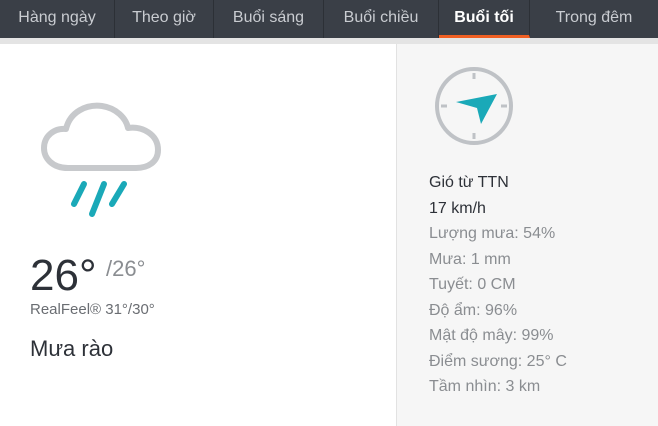 Image resolution: width=658 pixels, height=426 pixels. Describe the element at coordinates (485, 386) in the screenshot. I see `detail-visibility: Tầm nhìn: 3 km` at that location.